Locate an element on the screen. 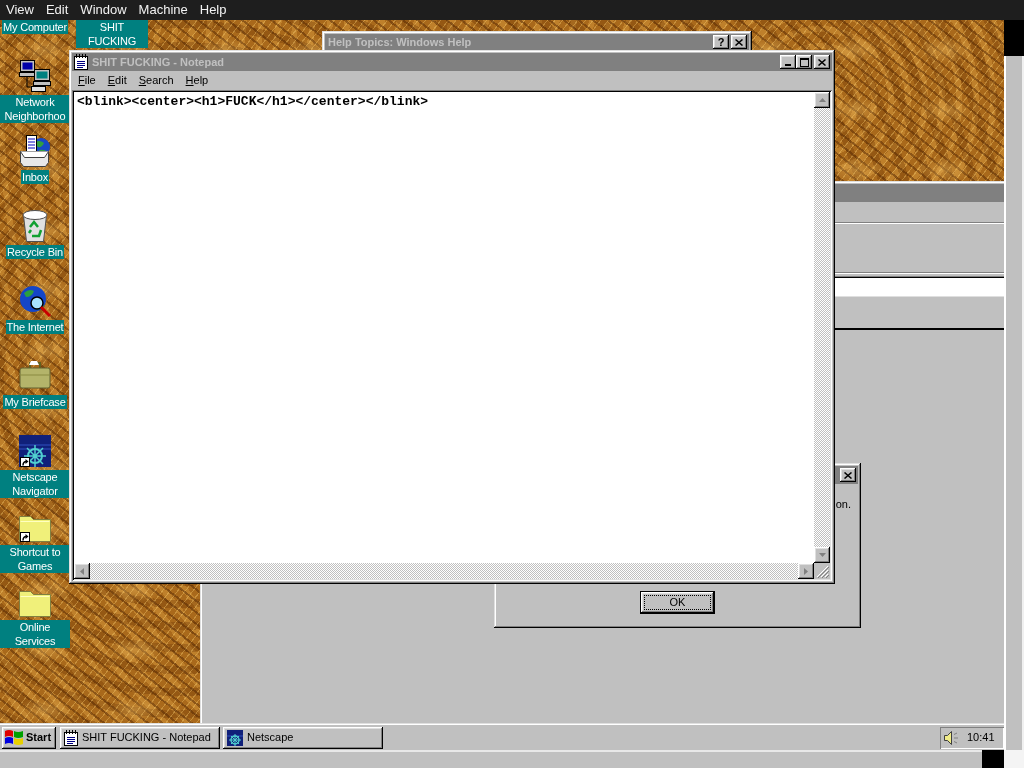 The image size is (1024, 768). up-arrow-icon is located at coordinates (822, 100).